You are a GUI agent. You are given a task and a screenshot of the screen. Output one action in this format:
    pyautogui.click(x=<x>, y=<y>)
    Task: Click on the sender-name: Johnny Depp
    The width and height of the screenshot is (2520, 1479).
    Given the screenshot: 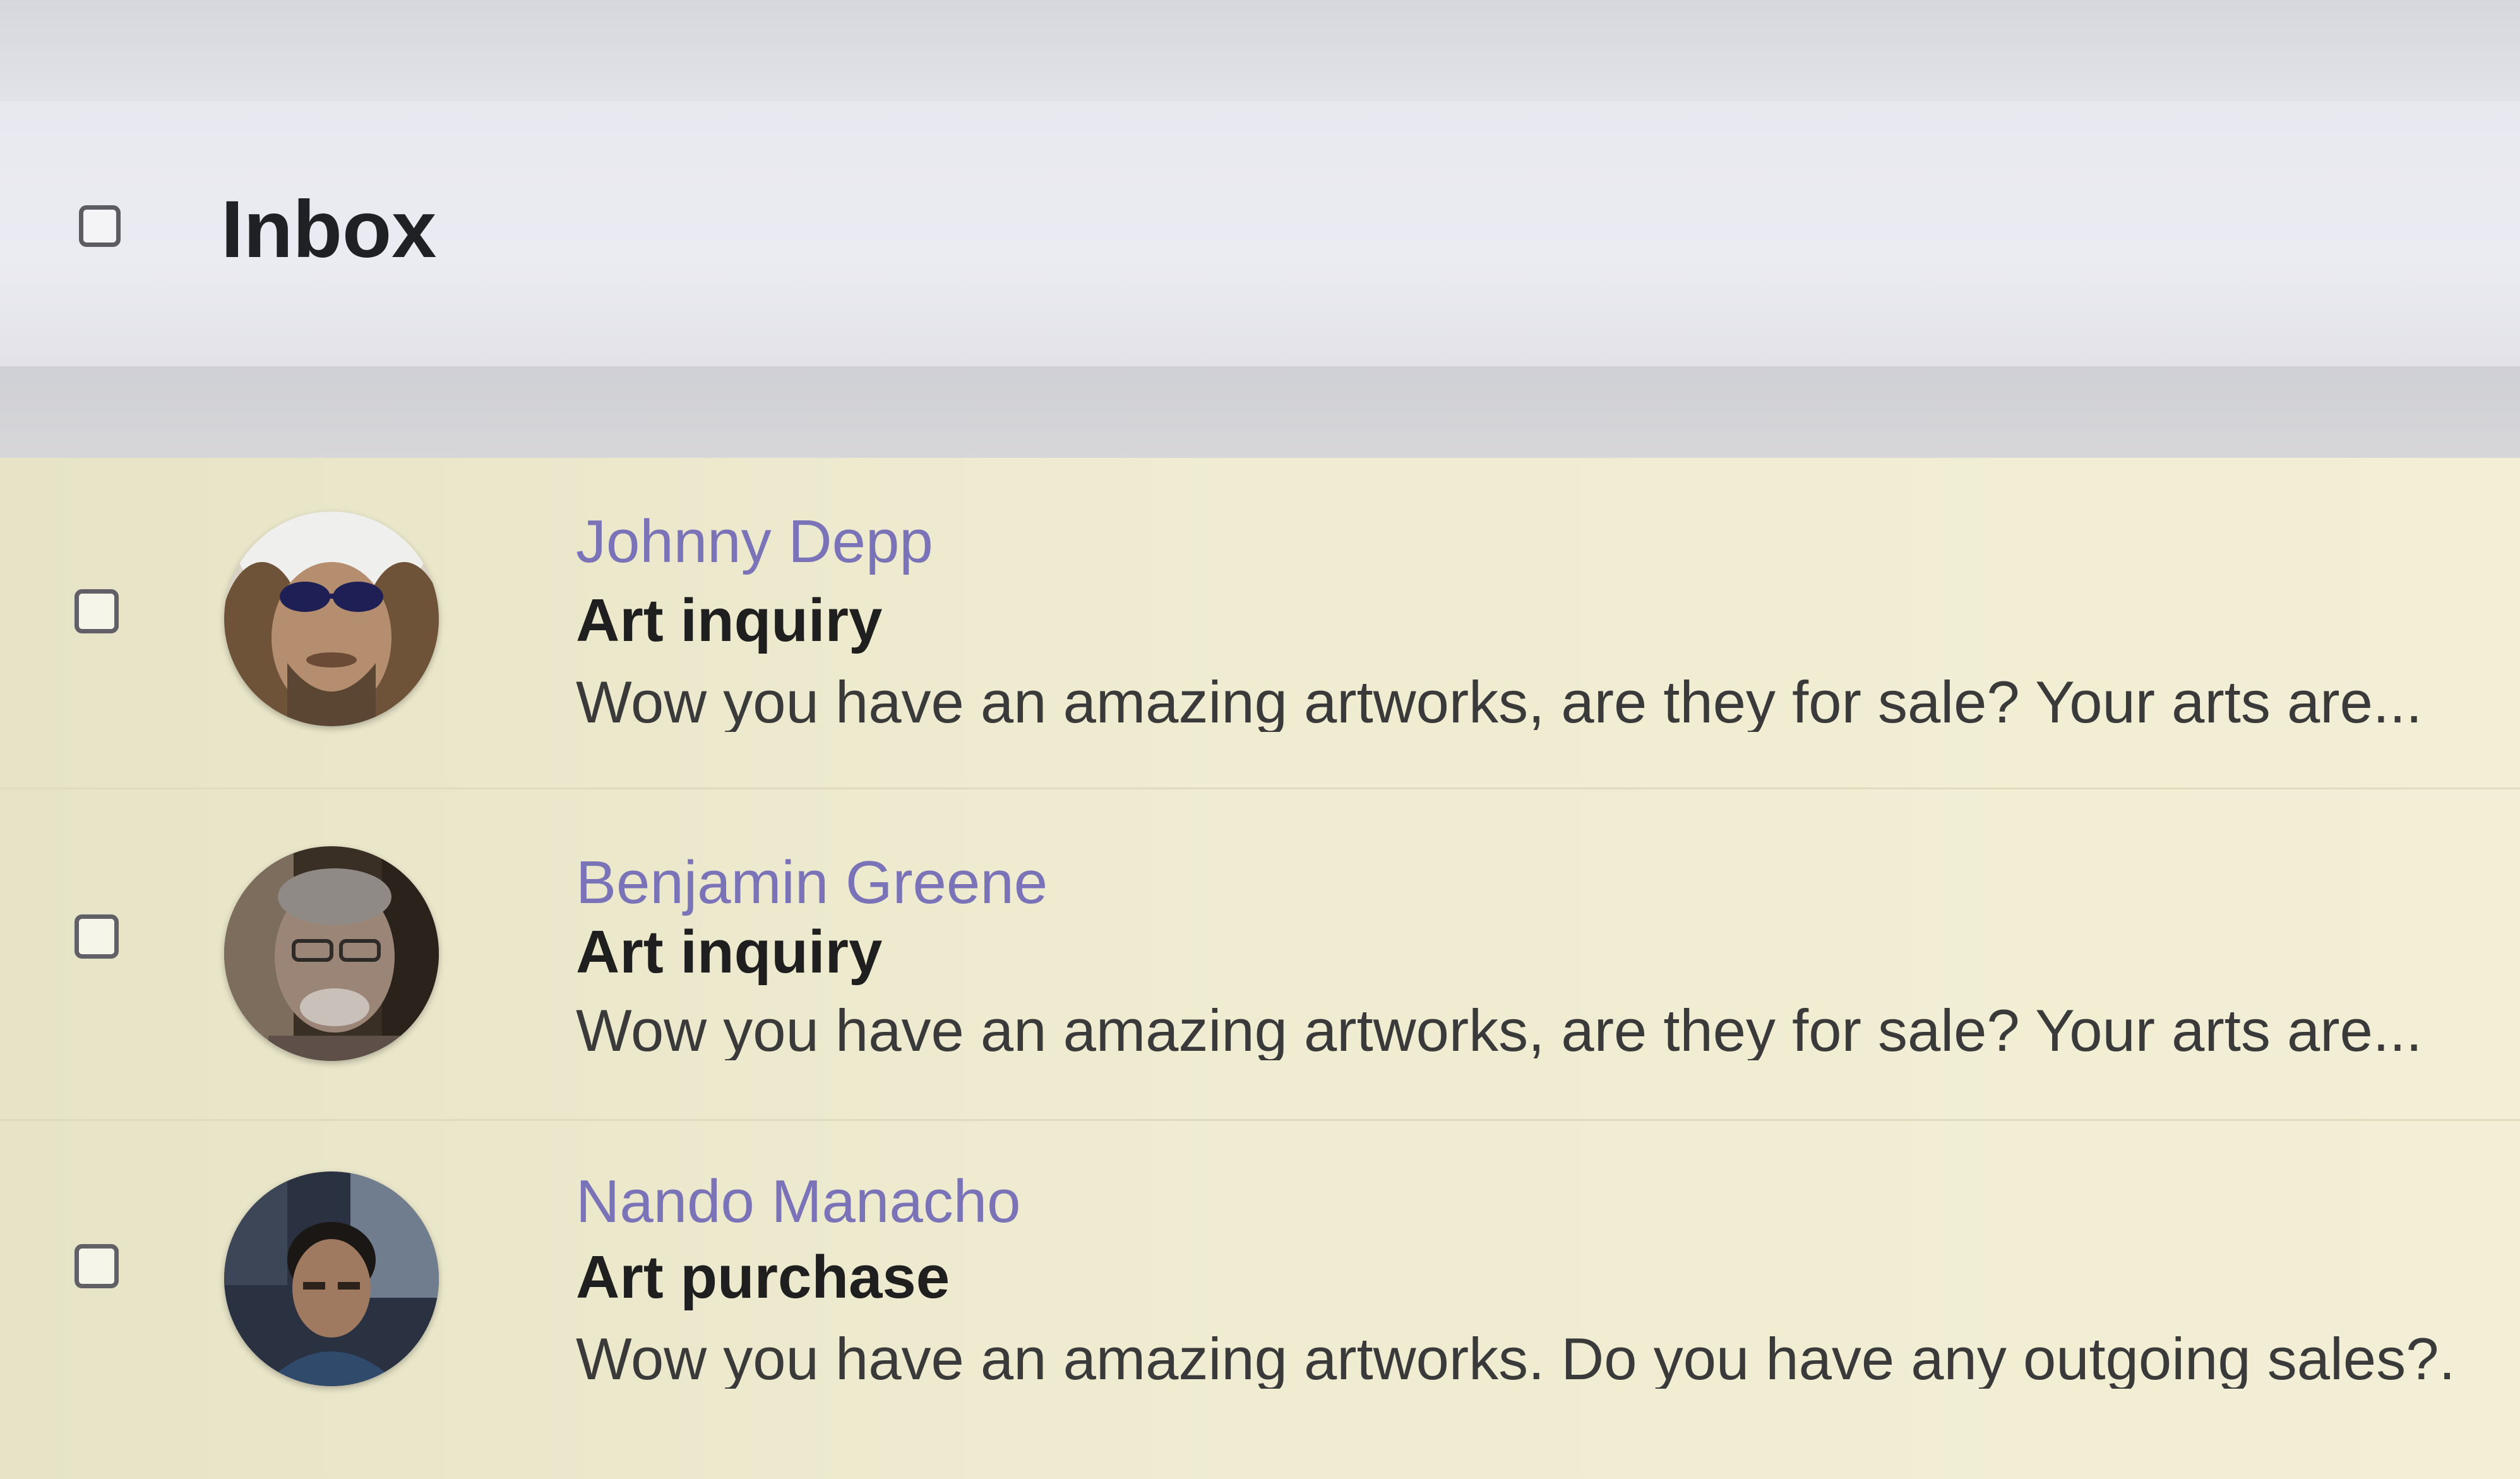 What is the action you would take?
    pyautogui.click(x=754, y=541)
    